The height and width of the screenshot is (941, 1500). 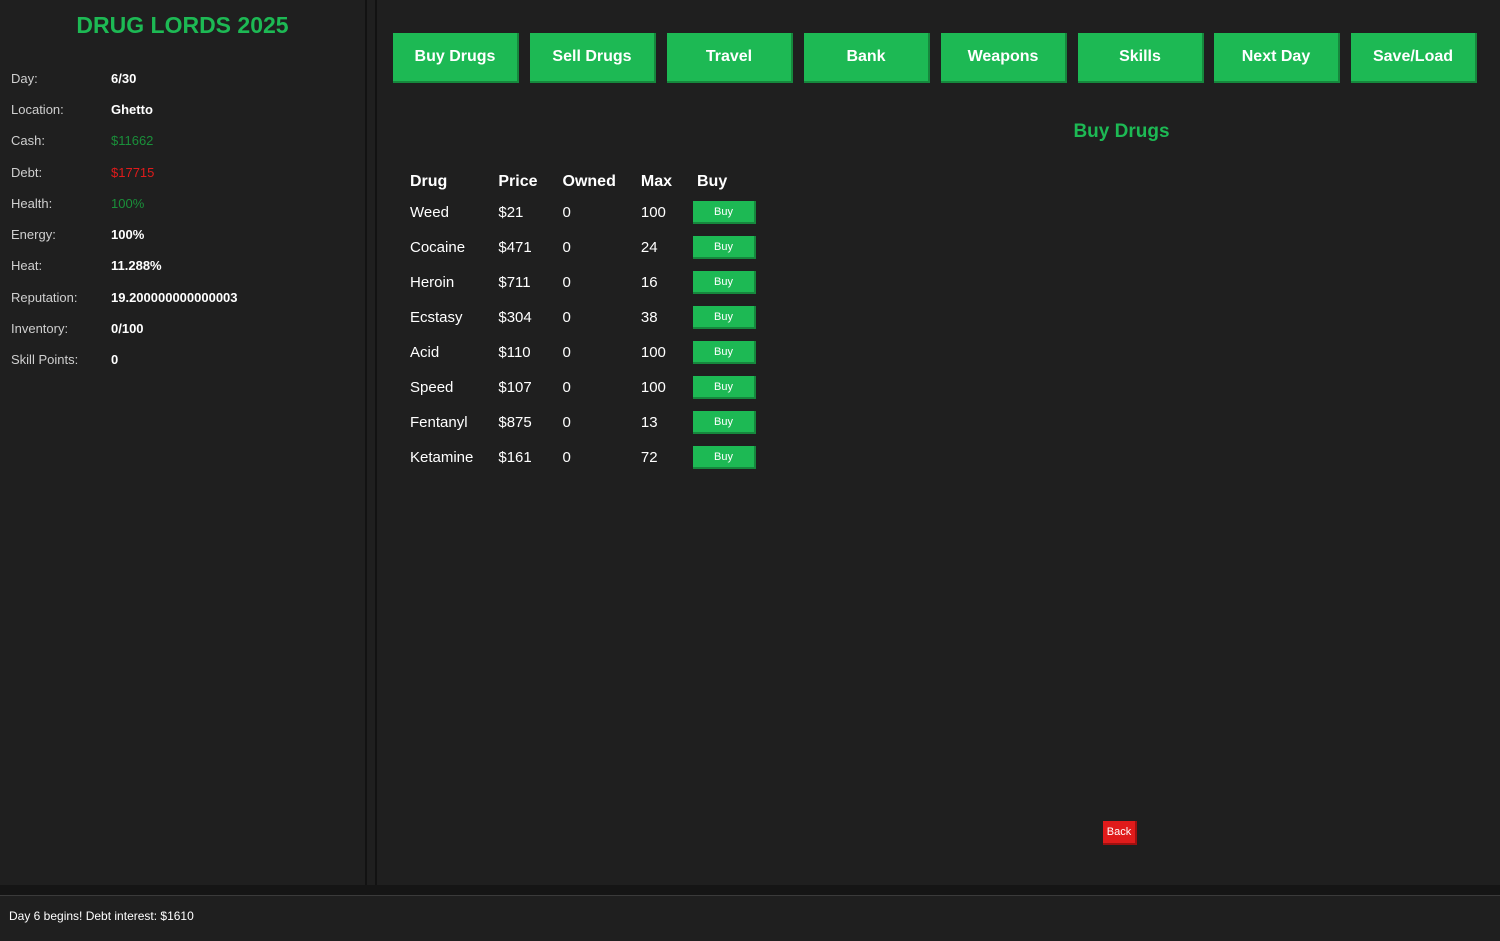 I want to click on column-header-price: Price, so click(x=518, y=181).